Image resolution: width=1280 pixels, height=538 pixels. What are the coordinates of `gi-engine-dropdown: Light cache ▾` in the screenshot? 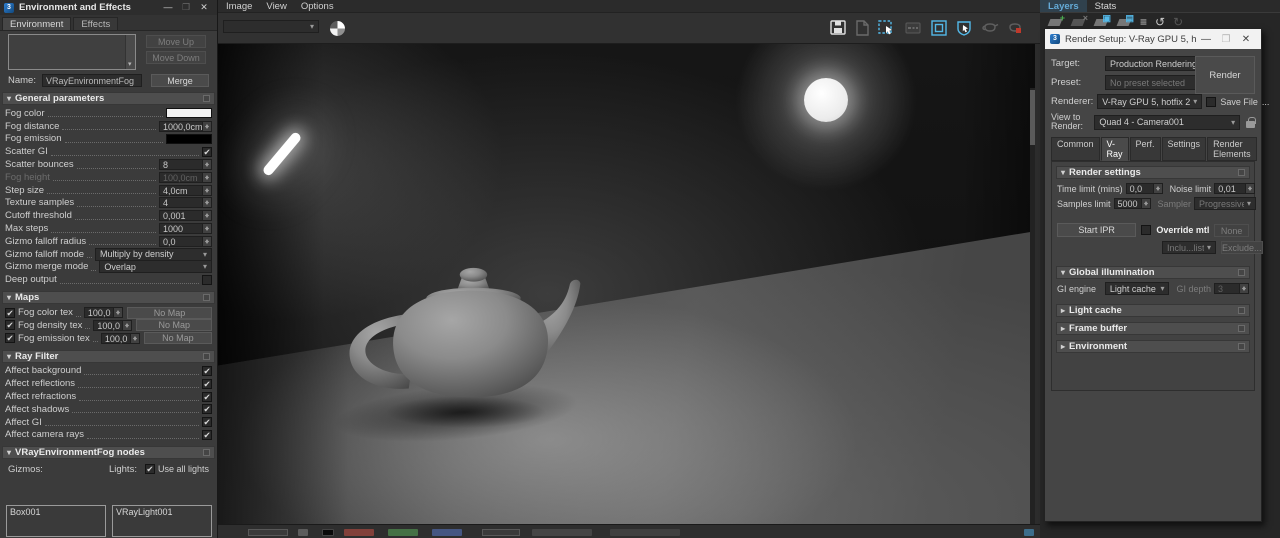 It's located at (1137, 288).